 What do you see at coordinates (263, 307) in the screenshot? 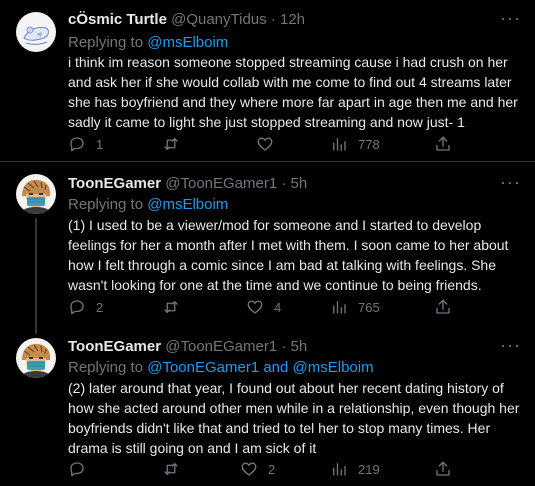
I see `like-button: 4` at bounding box center [263, 307].